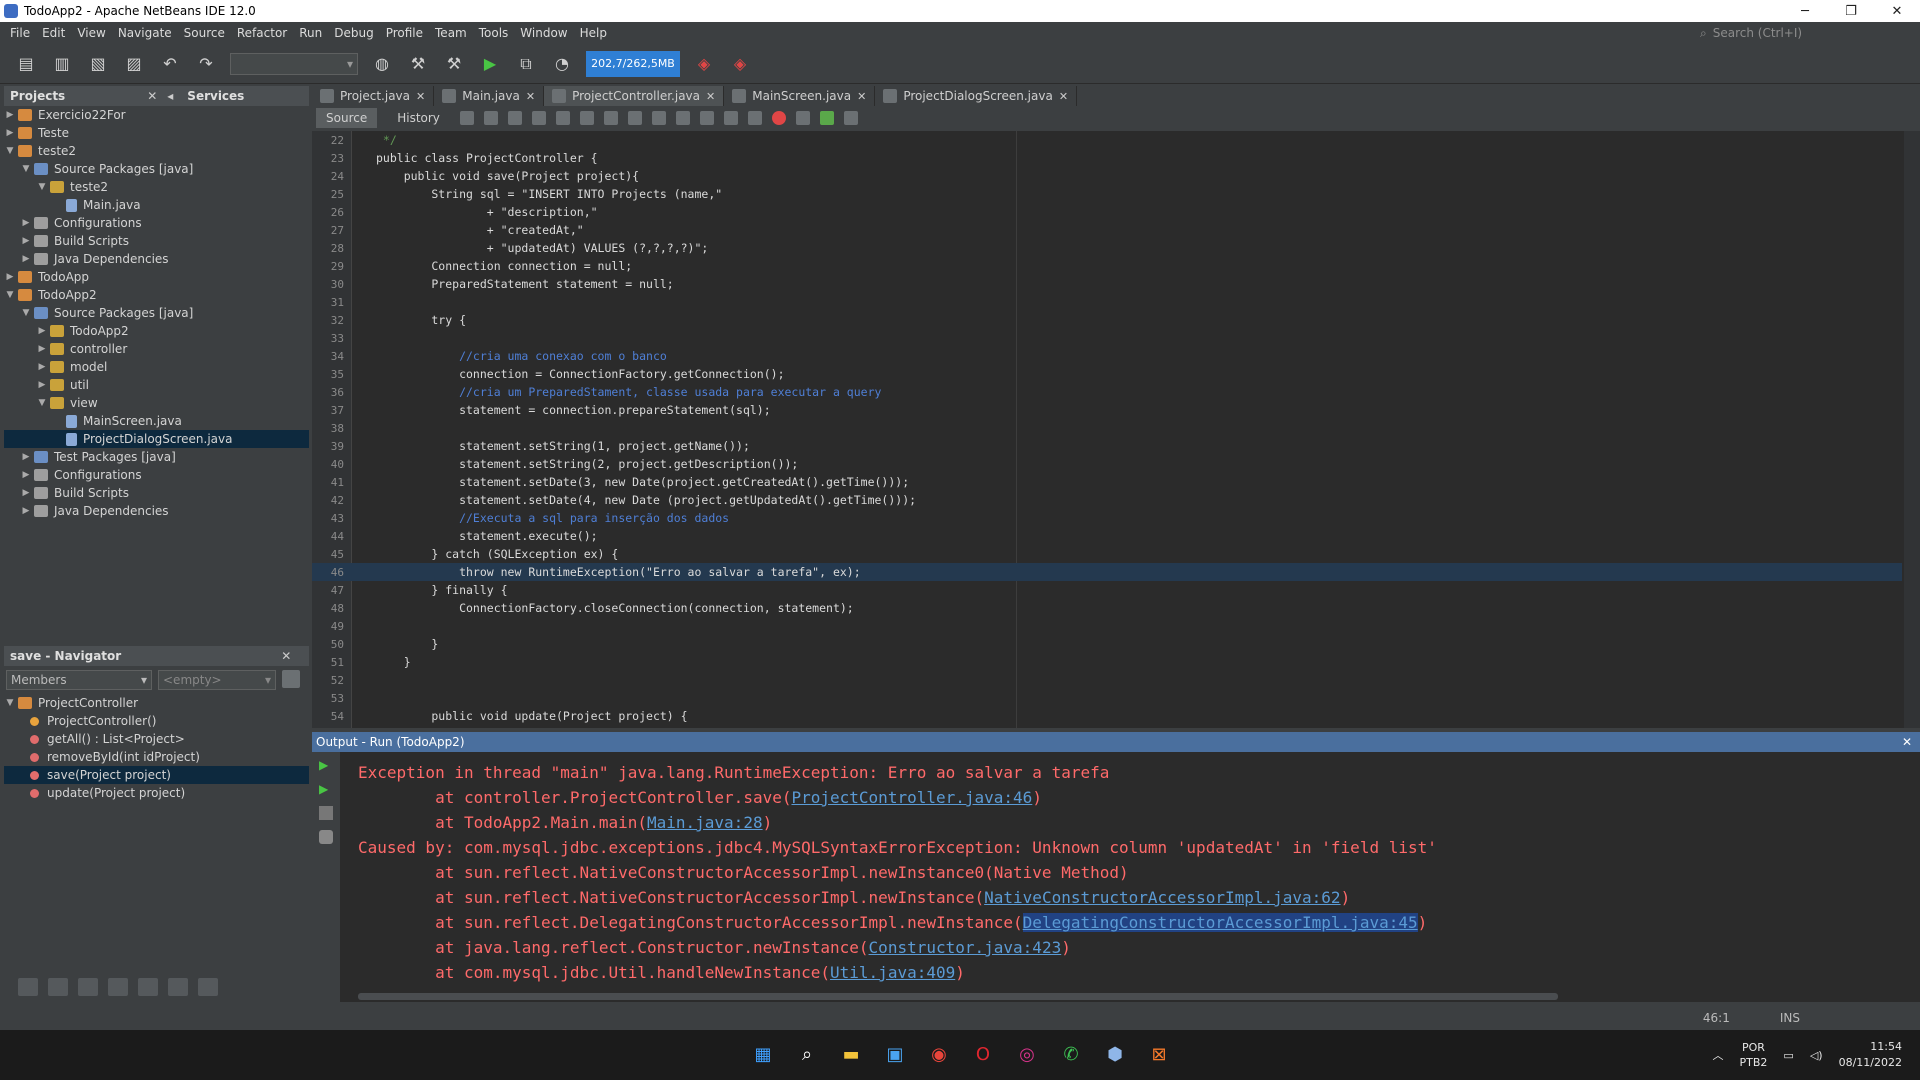  Describe the element at coordinates (562, 118) in the screenshot. I see `find-previous-icon` at that location.